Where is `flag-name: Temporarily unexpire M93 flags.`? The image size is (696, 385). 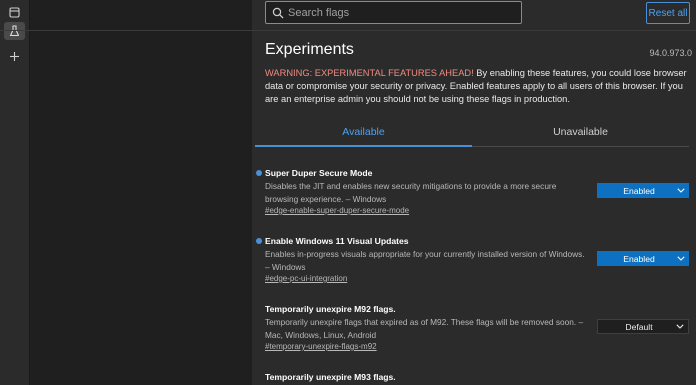 flag-name: Temporarily unexpire M93 flags. is located at coordinates (330, 377).